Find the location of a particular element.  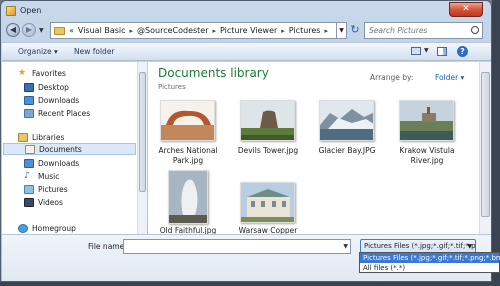

file-name: Warsaw Copper is located at coordinates (268, 230).